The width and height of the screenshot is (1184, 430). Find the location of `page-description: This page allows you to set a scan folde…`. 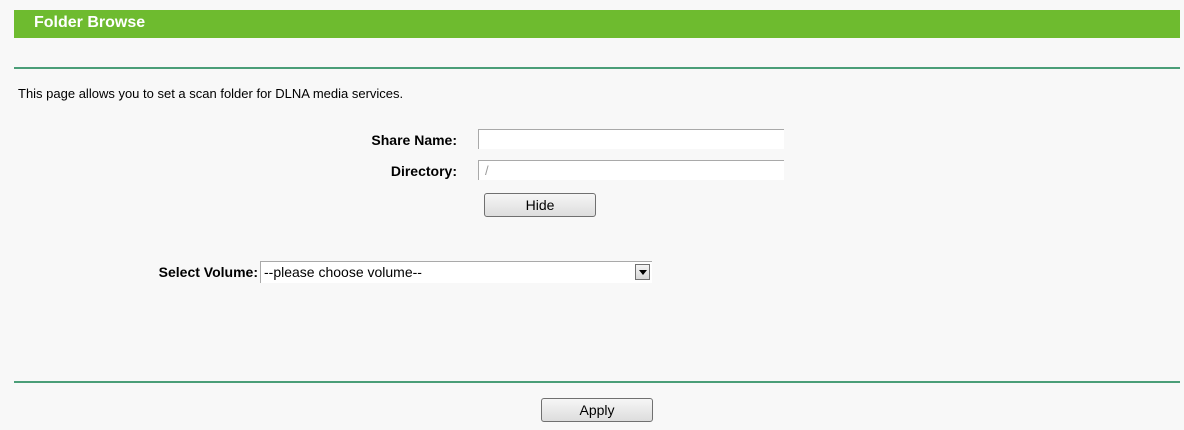

page-description: This page allows you to set a scan folde… is located at coordinates (211, 93).